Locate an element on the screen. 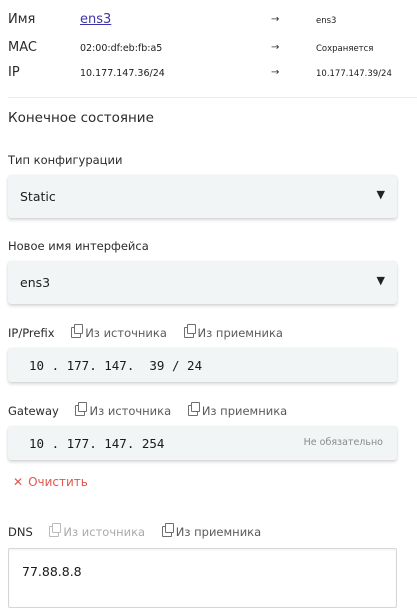  summary-new-value: 10.177.147.39/24 is located at coordinates (354, 74).